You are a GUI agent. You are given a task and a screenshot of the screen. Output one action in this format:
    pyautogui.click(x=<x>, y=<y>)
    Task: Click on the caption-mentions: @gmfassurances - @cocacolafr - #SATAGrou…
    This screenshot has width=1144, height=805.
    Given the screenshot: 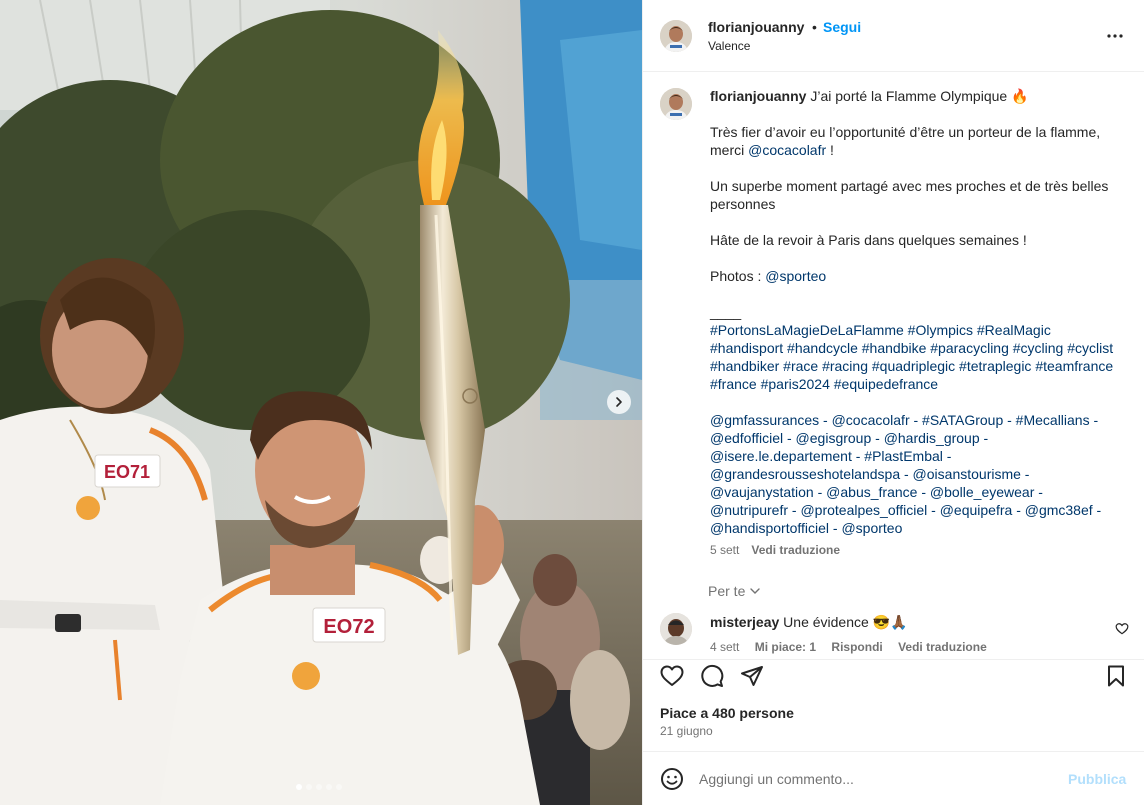 What is the action you would take?
    pyautogui.click(x=915, y=474)
    